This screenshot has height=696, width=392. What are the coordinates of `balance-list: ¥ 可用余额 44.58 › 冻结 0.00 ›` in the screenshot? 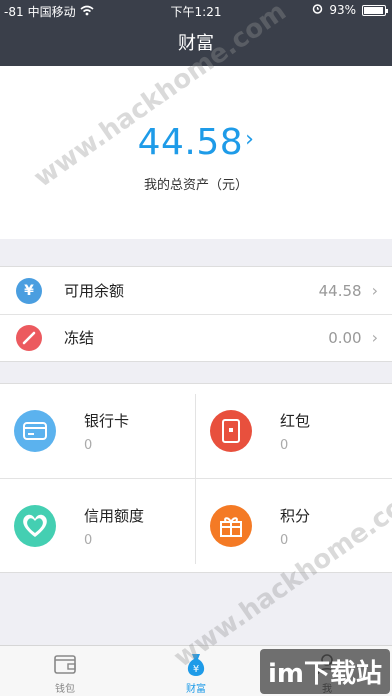 It's located at (196, 314).